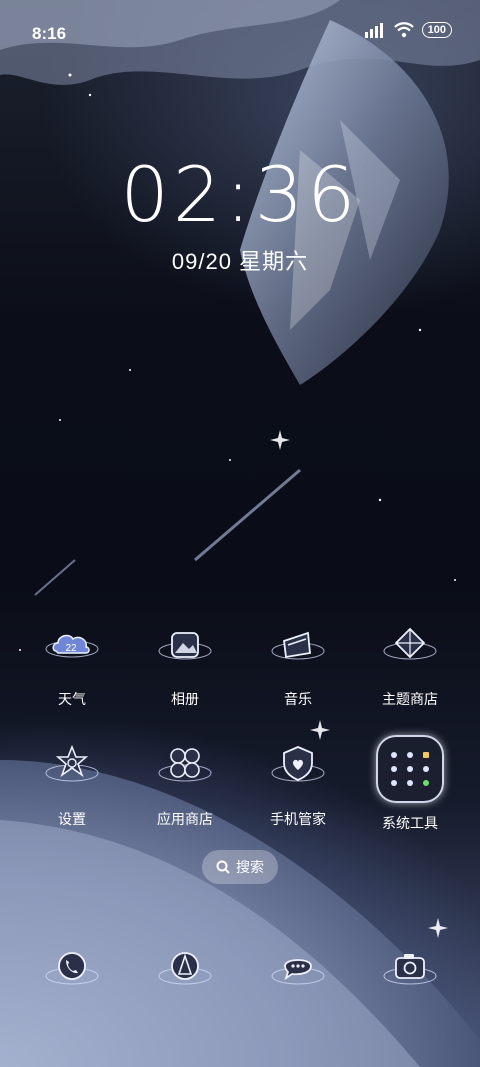  I want to click on app-label: 主题商店, so click(410, 699).